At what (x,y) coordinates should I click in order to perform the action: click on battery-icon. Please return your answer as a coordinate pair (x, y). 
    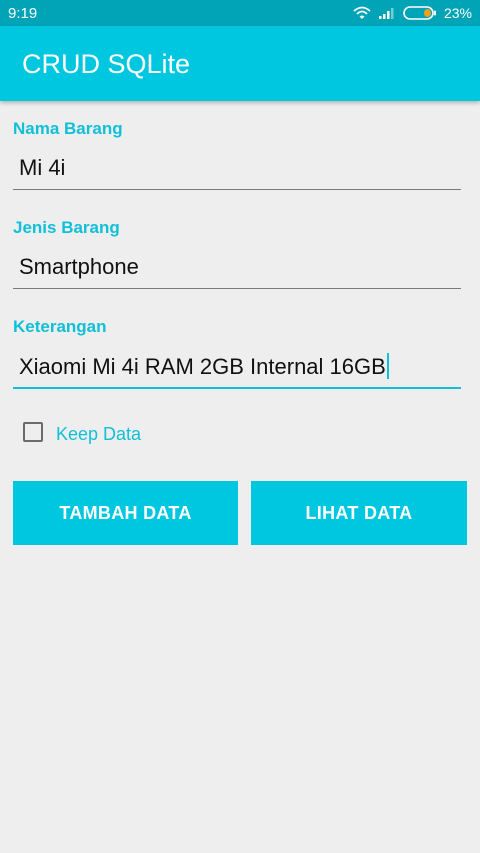
    Looking at the image, I should click on (419, 13).